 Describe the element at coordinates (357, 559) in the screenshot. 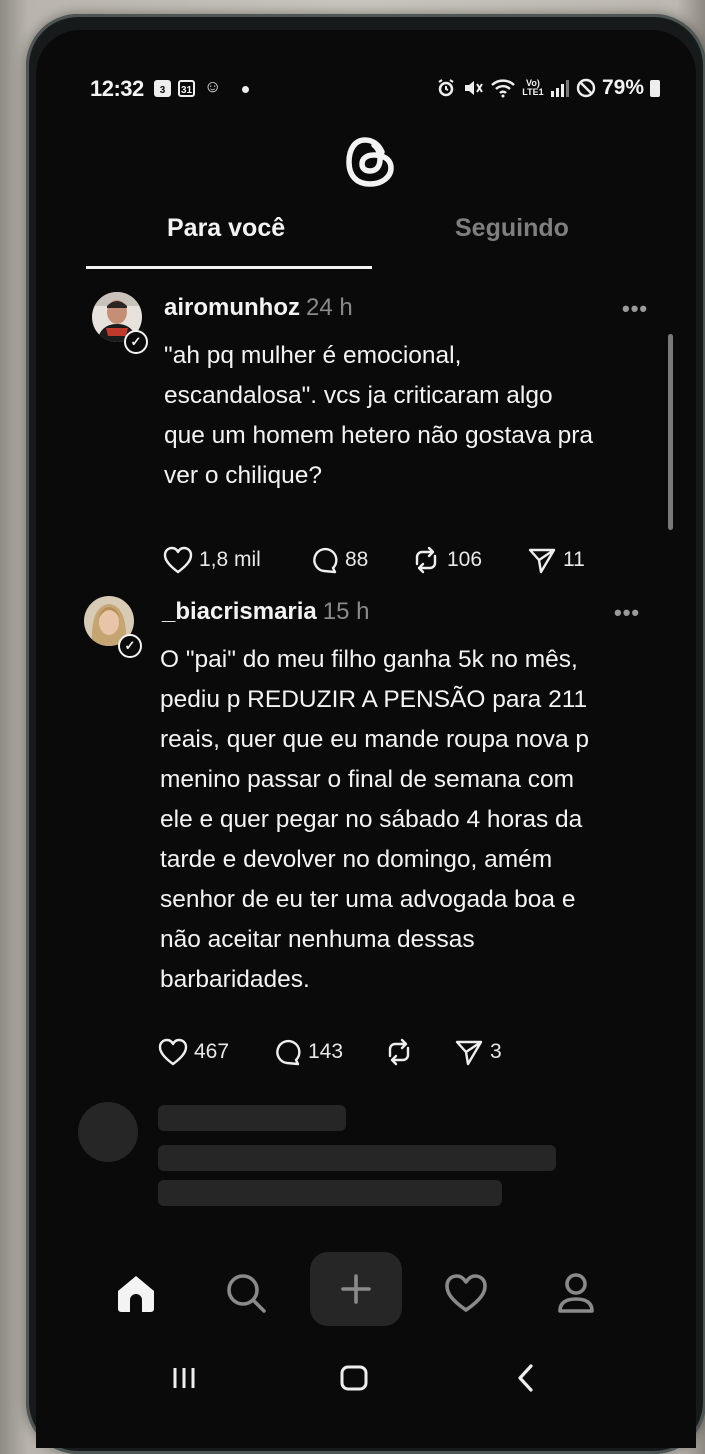

I see `reply-count: 88` at that location.